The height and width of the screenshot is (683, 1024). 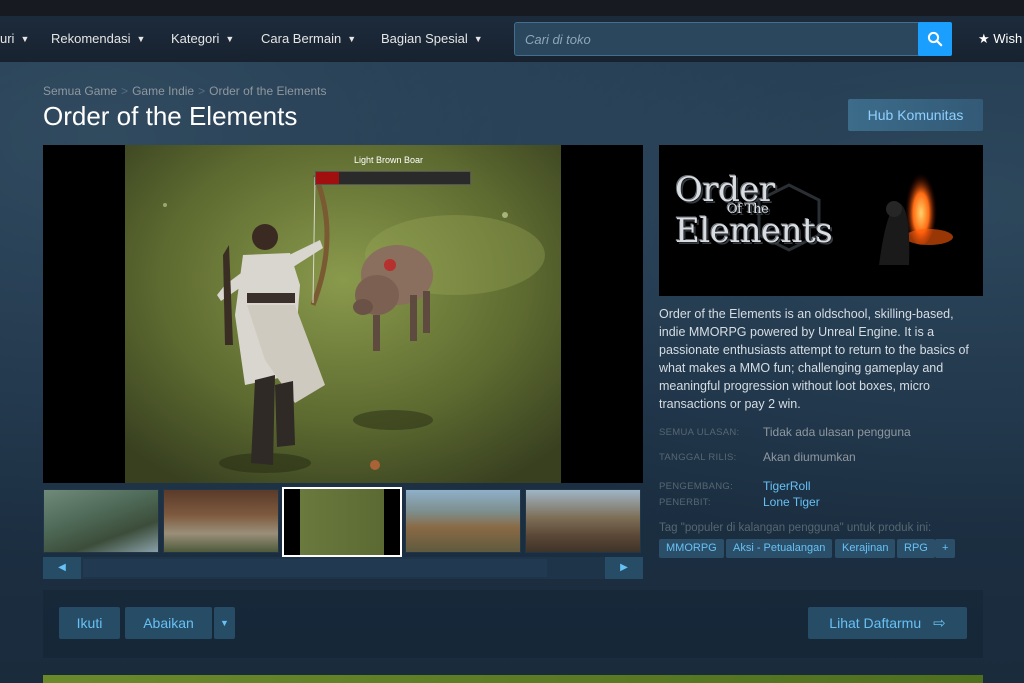 I want to click on nav-item-label: Kategori, so click(x=195, y=38).